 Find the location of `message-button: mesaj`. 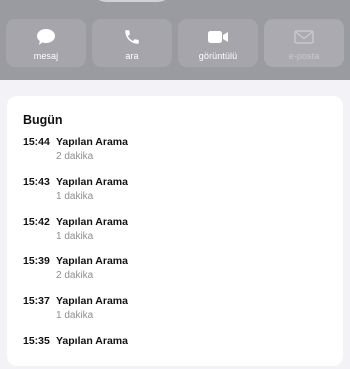

message-button: mesaj is located at coordinates (46, 43).